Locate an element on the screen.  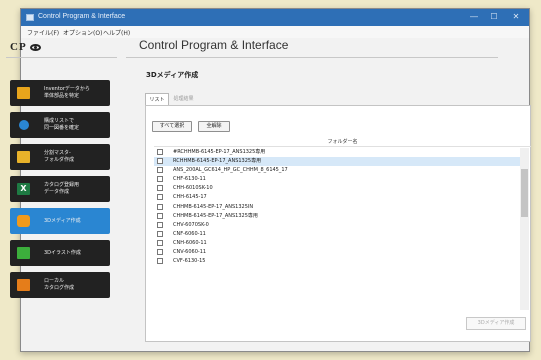
title-bar: Control Program & Interface — ☐ ✕ is located at coordinates (275, 17).